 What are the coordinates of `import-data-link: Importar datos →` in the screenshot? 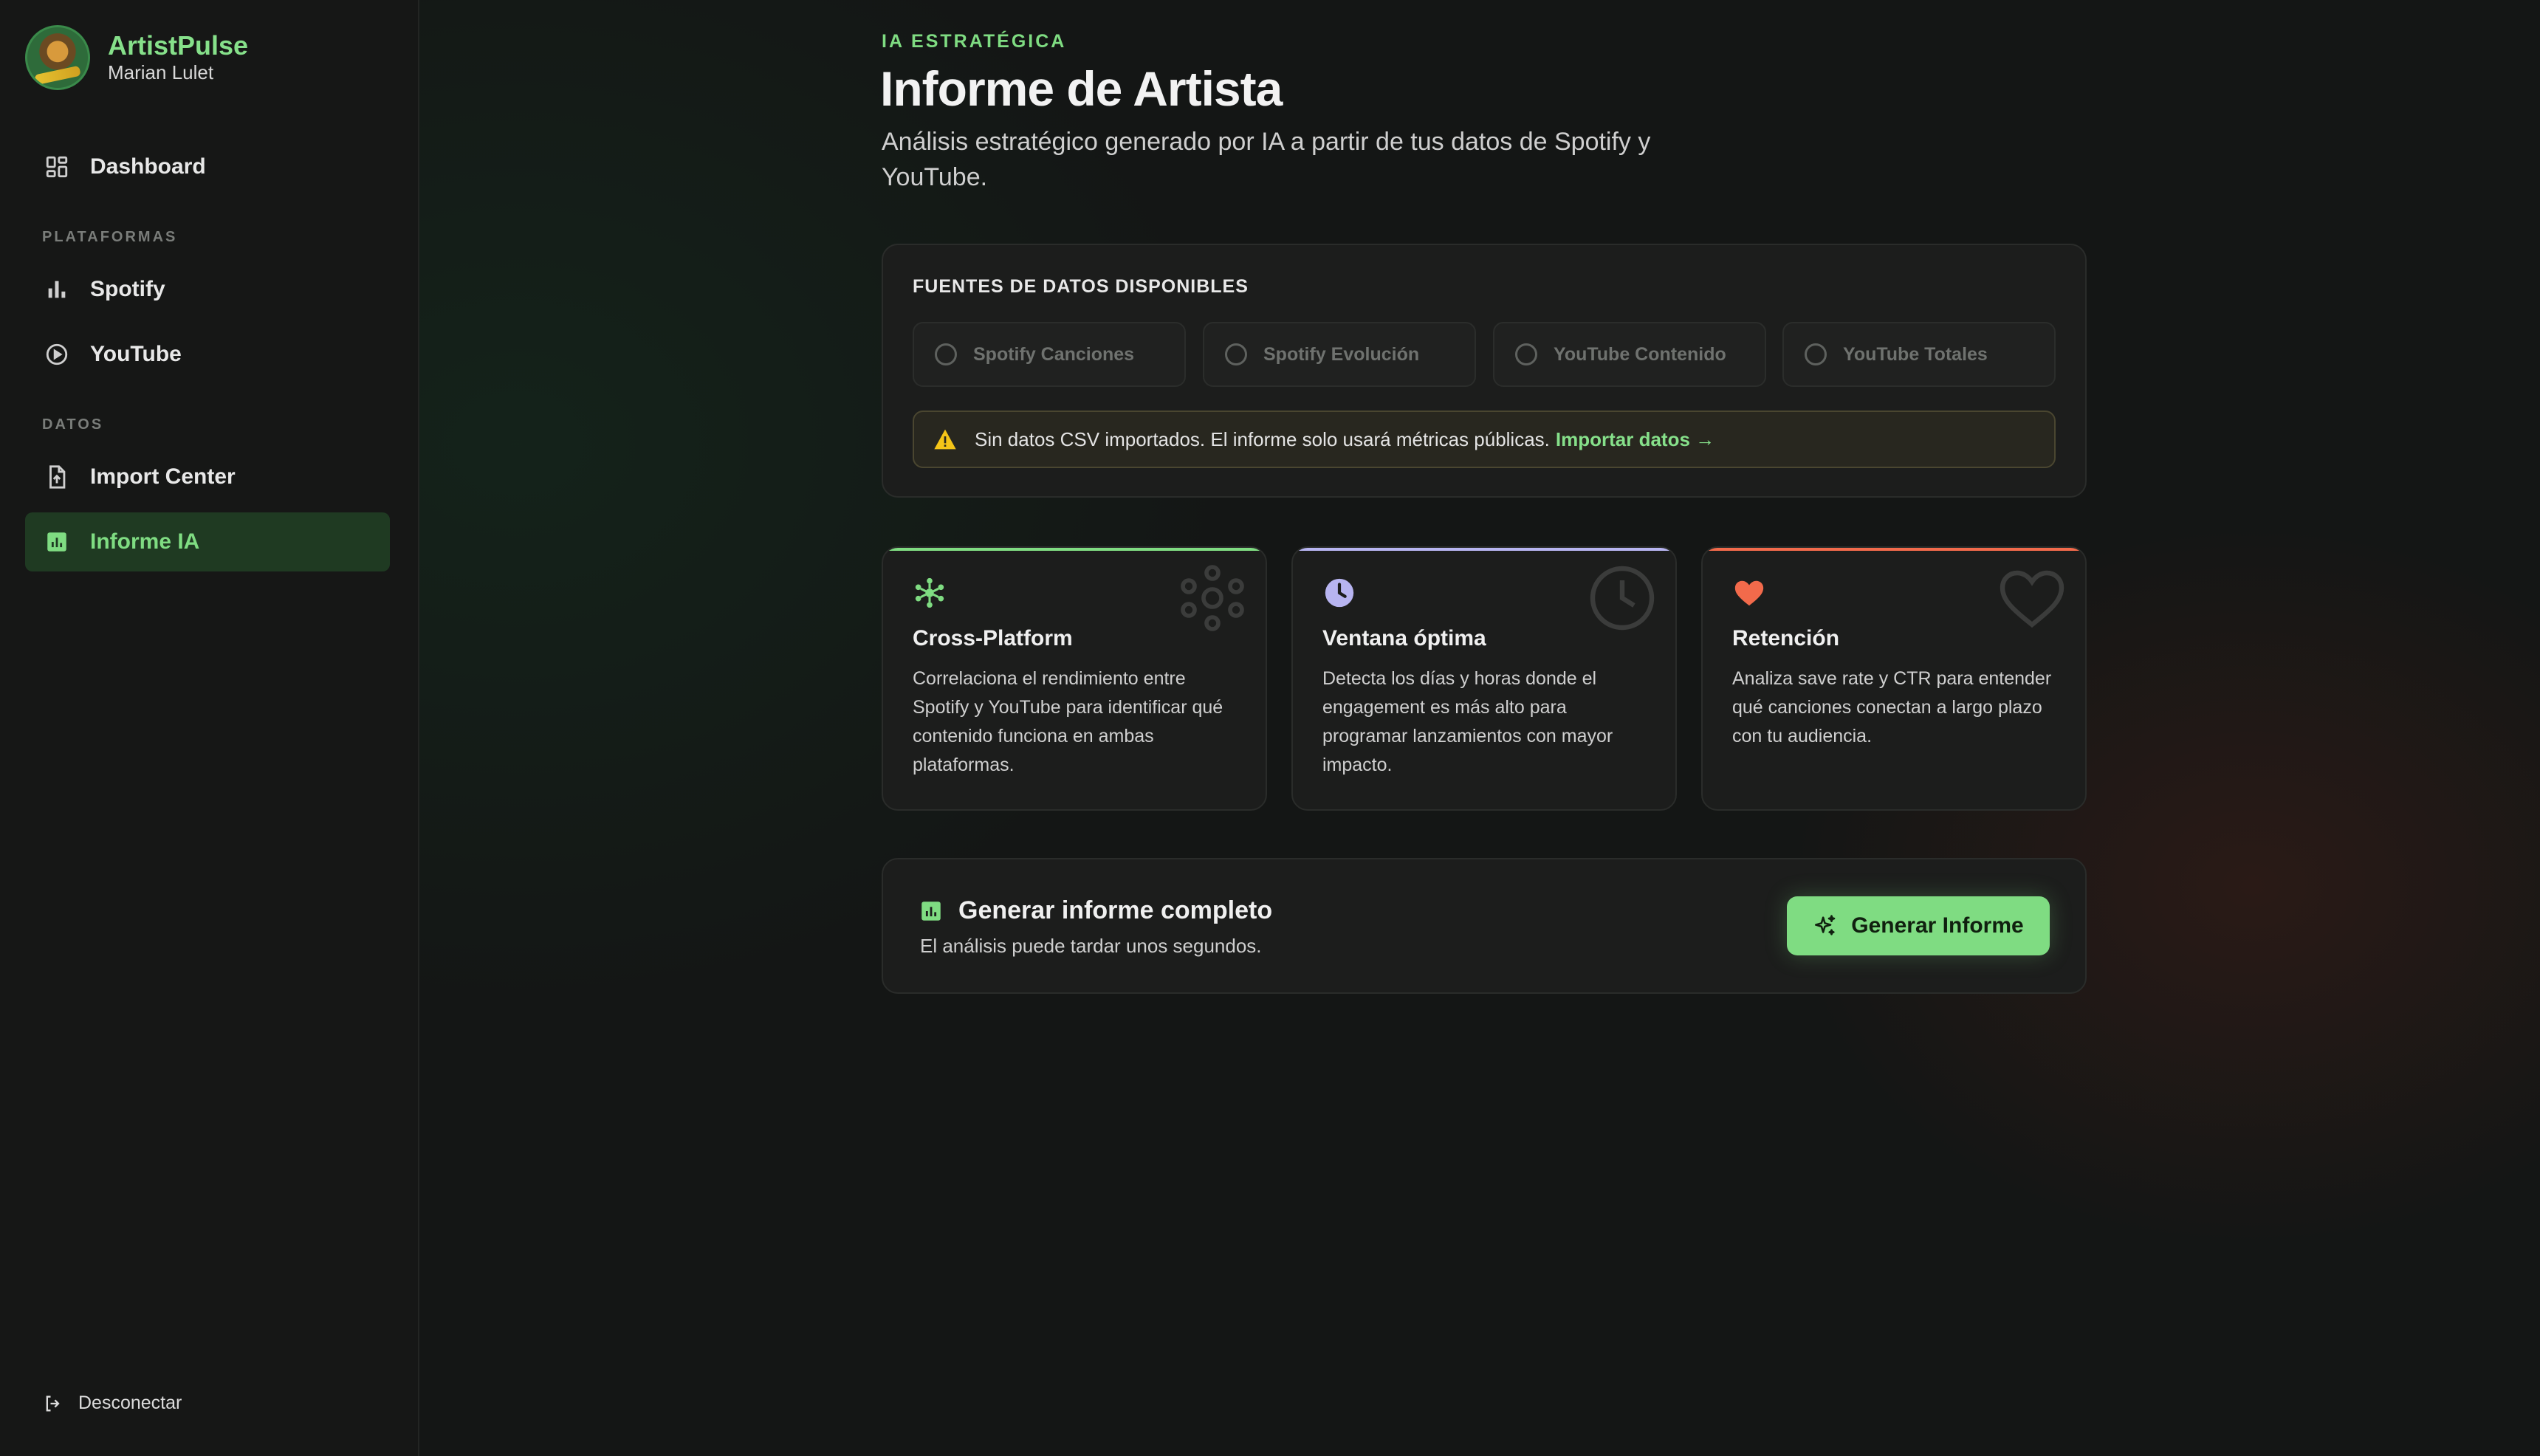 It's located at (1635, 440).